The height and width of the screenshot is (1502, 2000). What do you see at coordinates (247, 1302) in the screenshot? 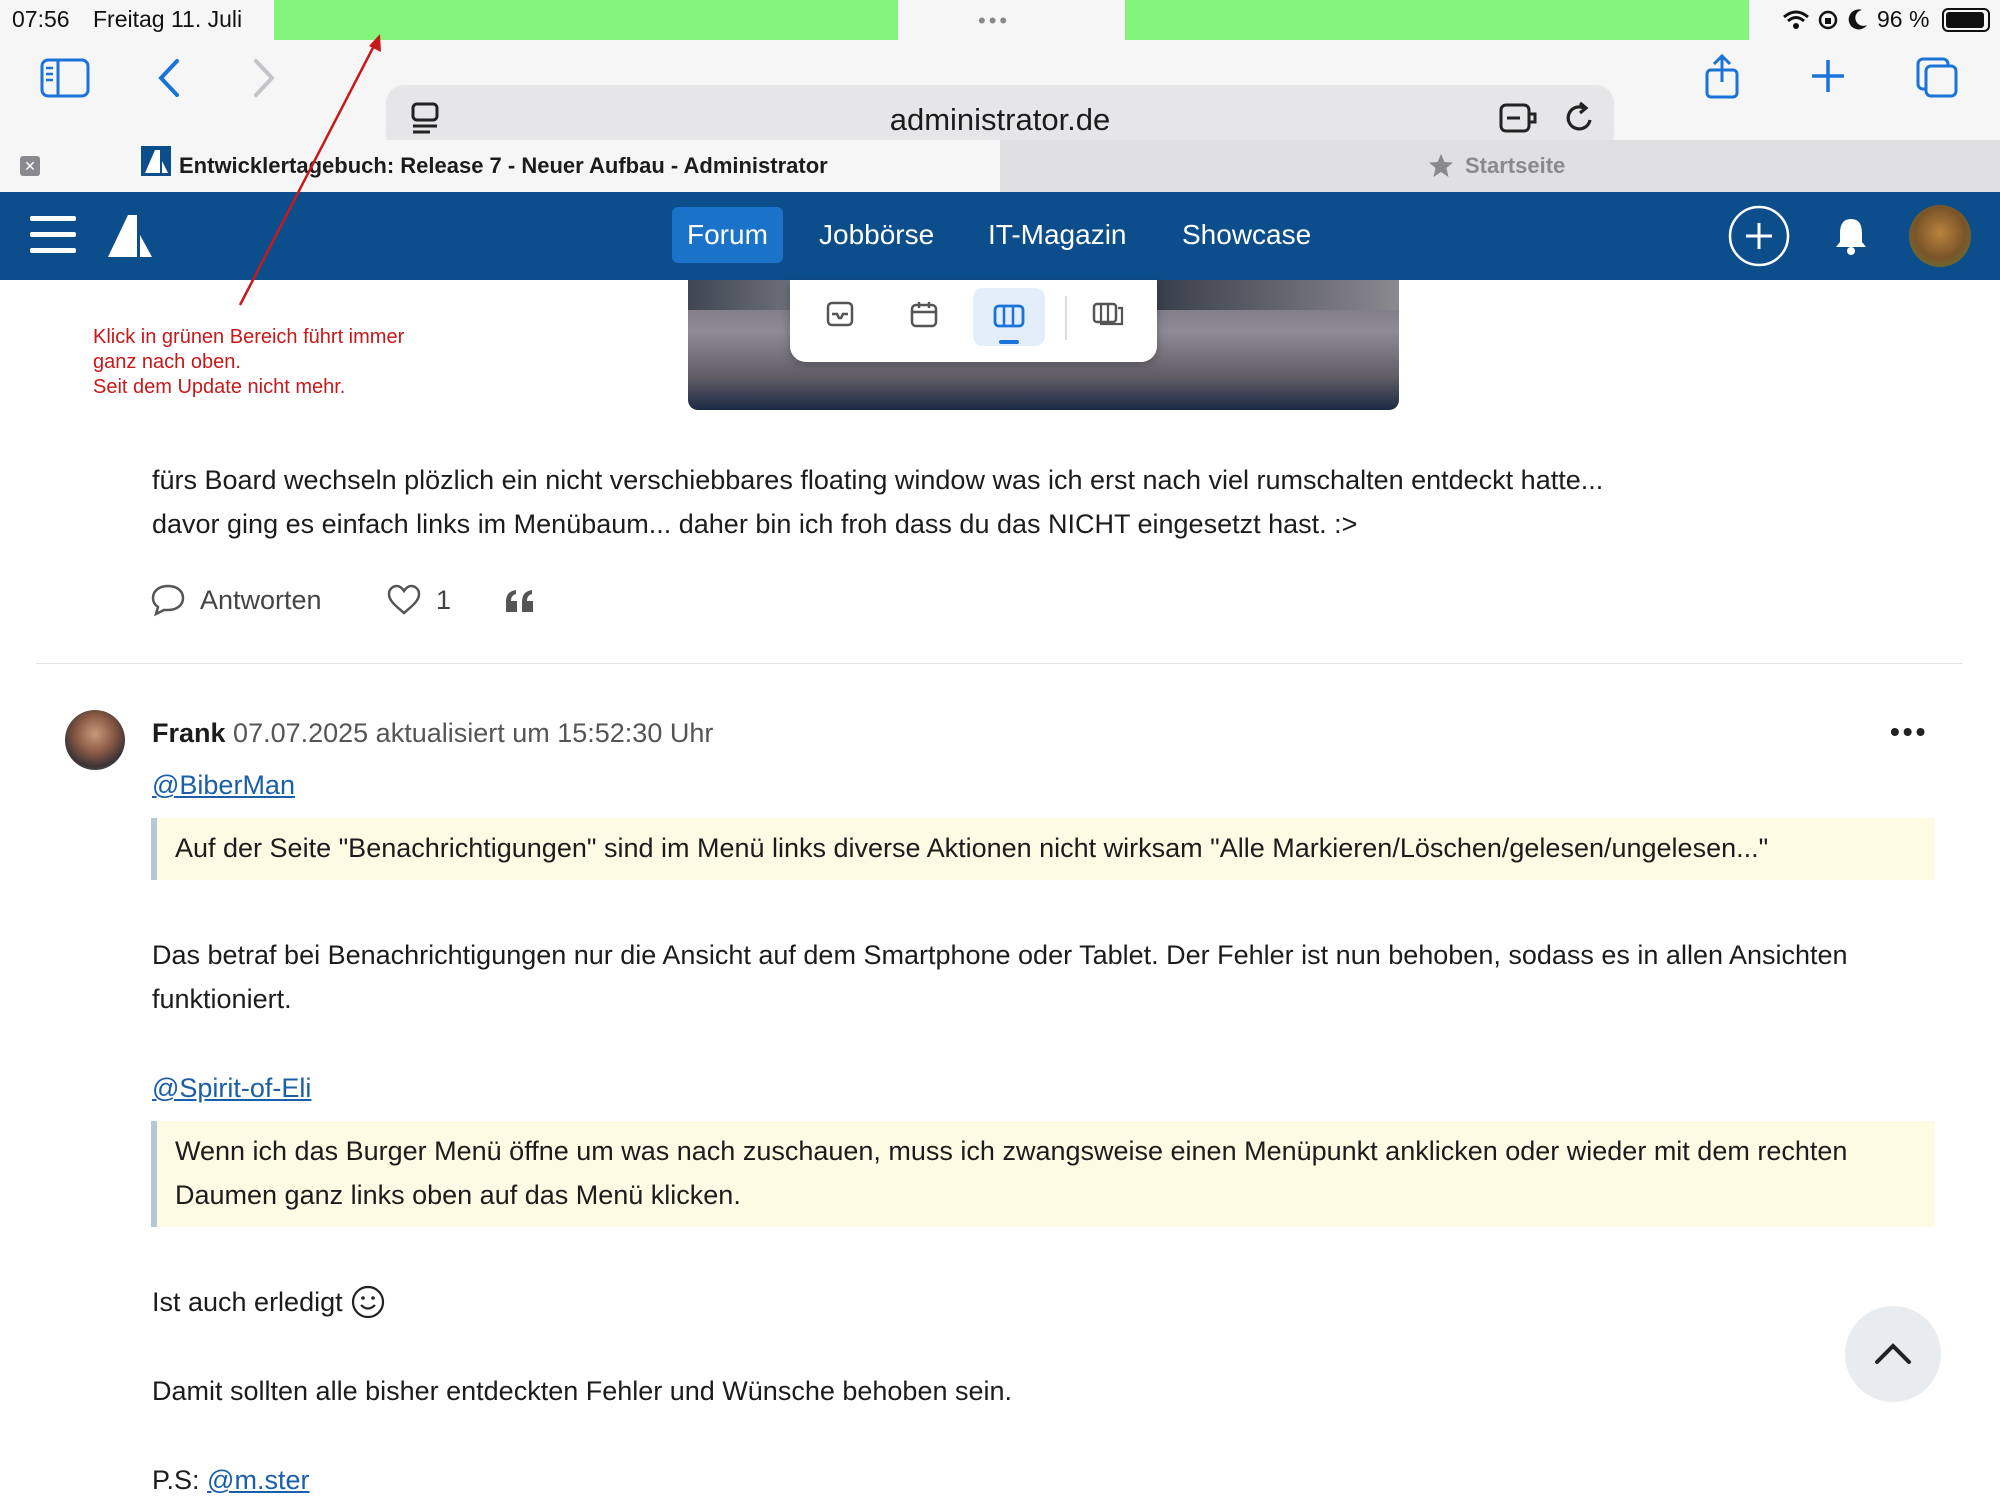
I see `post-paragraph-2: Ist auch erledigt` at bounding box center [247, 1302].